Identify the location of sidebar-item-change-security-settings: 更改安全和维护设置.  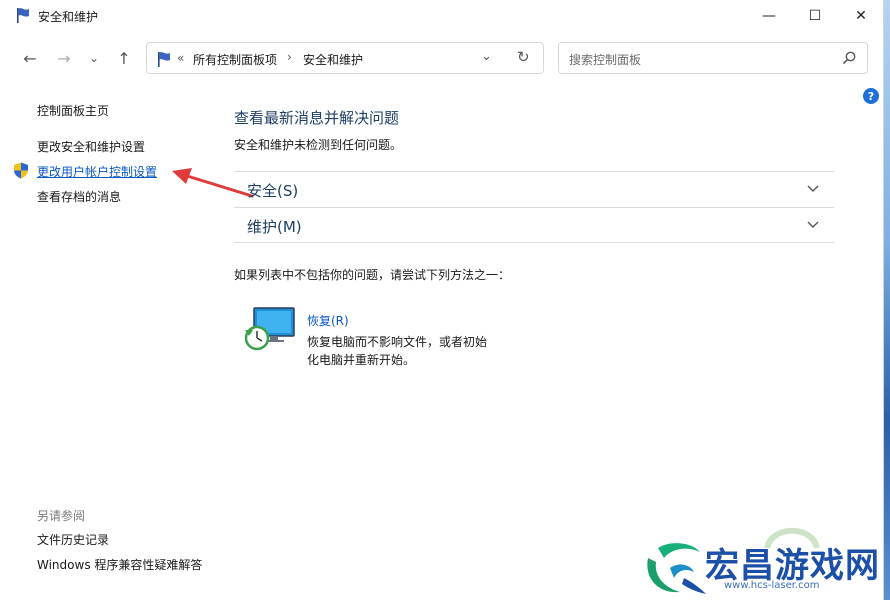
(91, 146).